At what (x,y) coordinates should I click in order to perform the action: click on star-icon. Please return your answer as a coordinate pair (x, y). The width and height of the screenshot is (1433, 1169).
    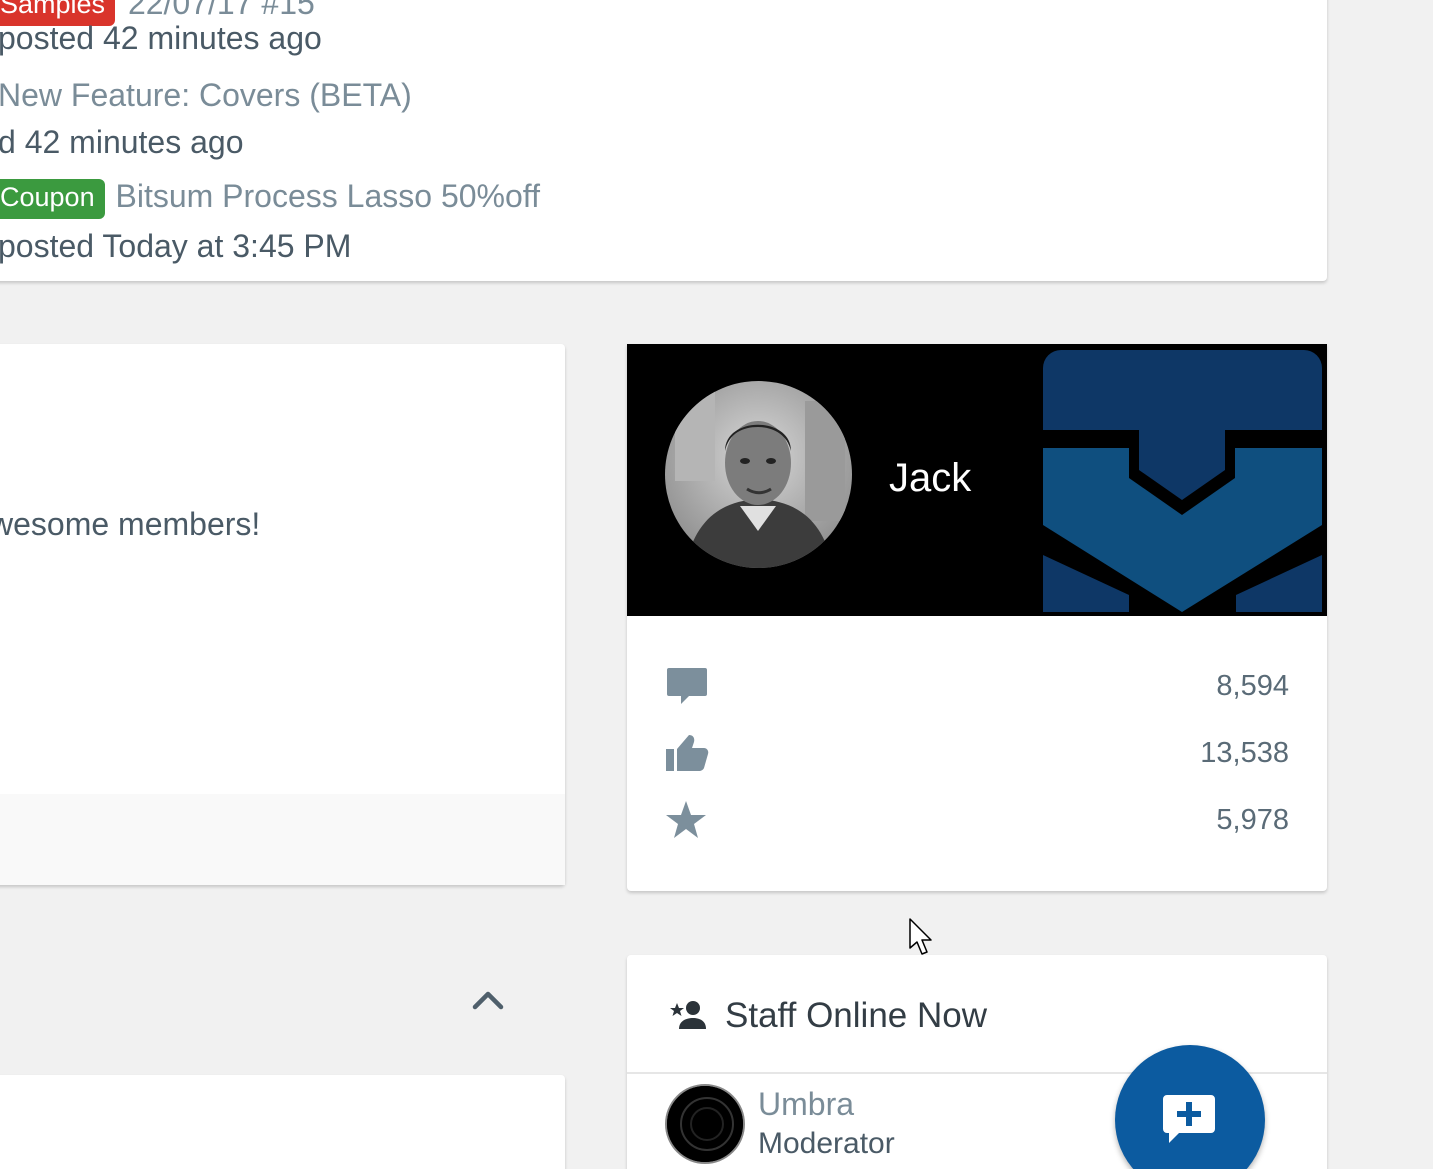
    Looking at the image, I should click on (686, 819).